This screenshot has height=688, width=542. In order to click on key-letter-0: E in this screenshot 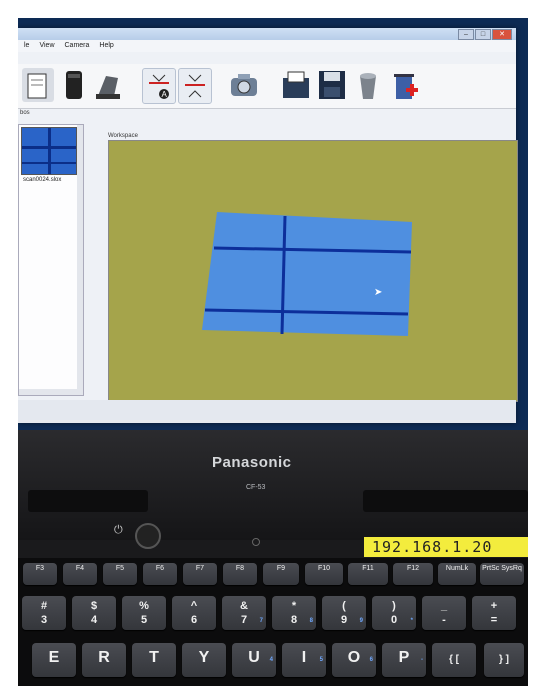, I will do `click(54, 660)`.